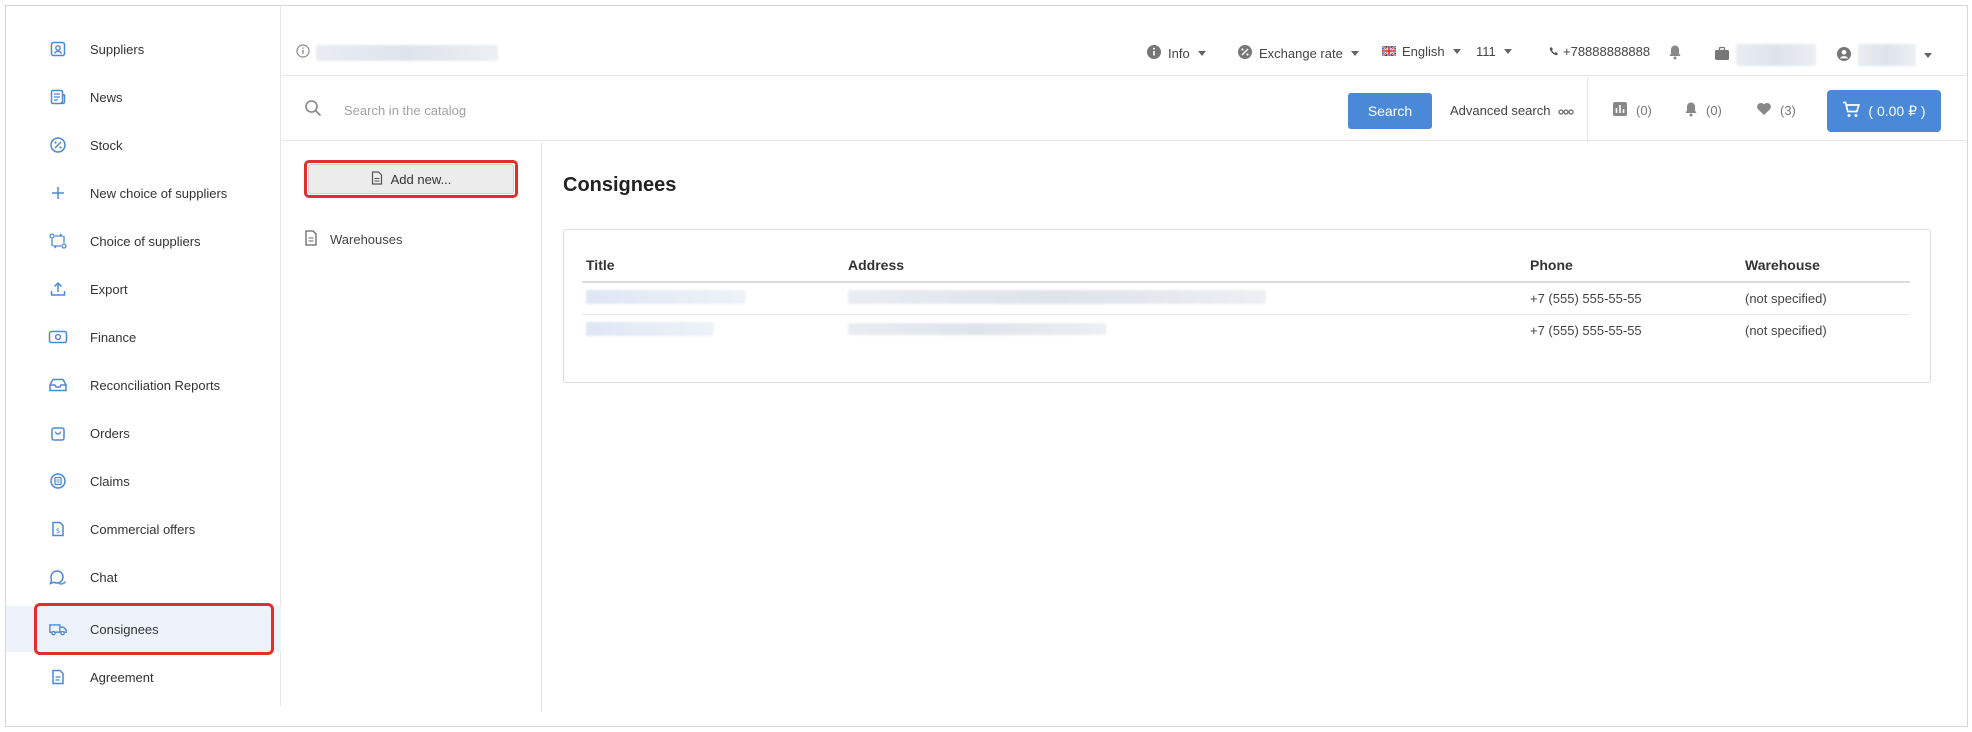 The height and width of the screenshot is (732, 1972). I want to click on plus-icon, so click(58, 193).